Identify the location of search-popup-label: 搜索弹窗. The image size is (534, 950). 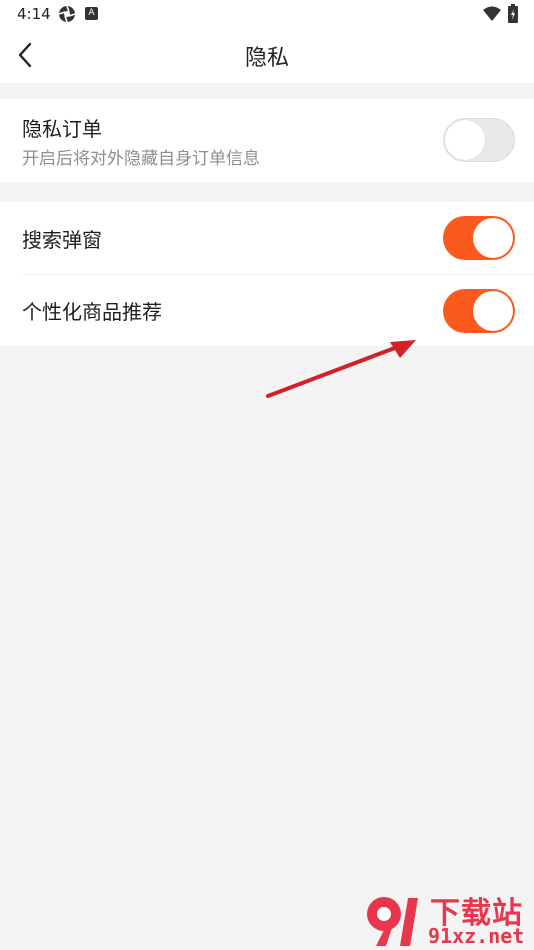
(62, 240).